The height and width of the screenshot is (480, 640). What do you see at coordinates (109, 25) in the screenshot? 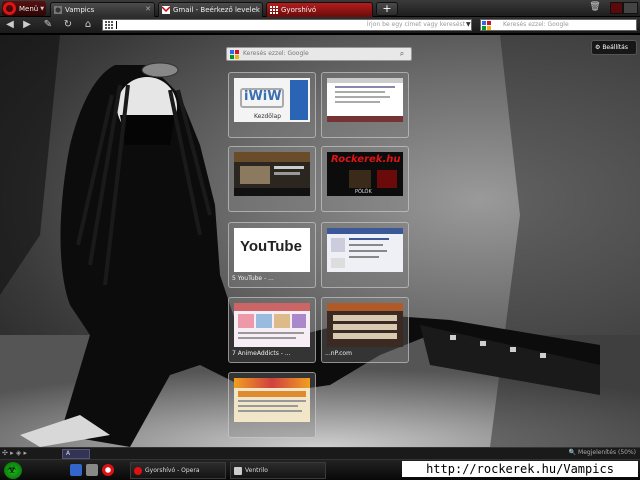
I see `grid-icon` at bounding box center [109, 25].